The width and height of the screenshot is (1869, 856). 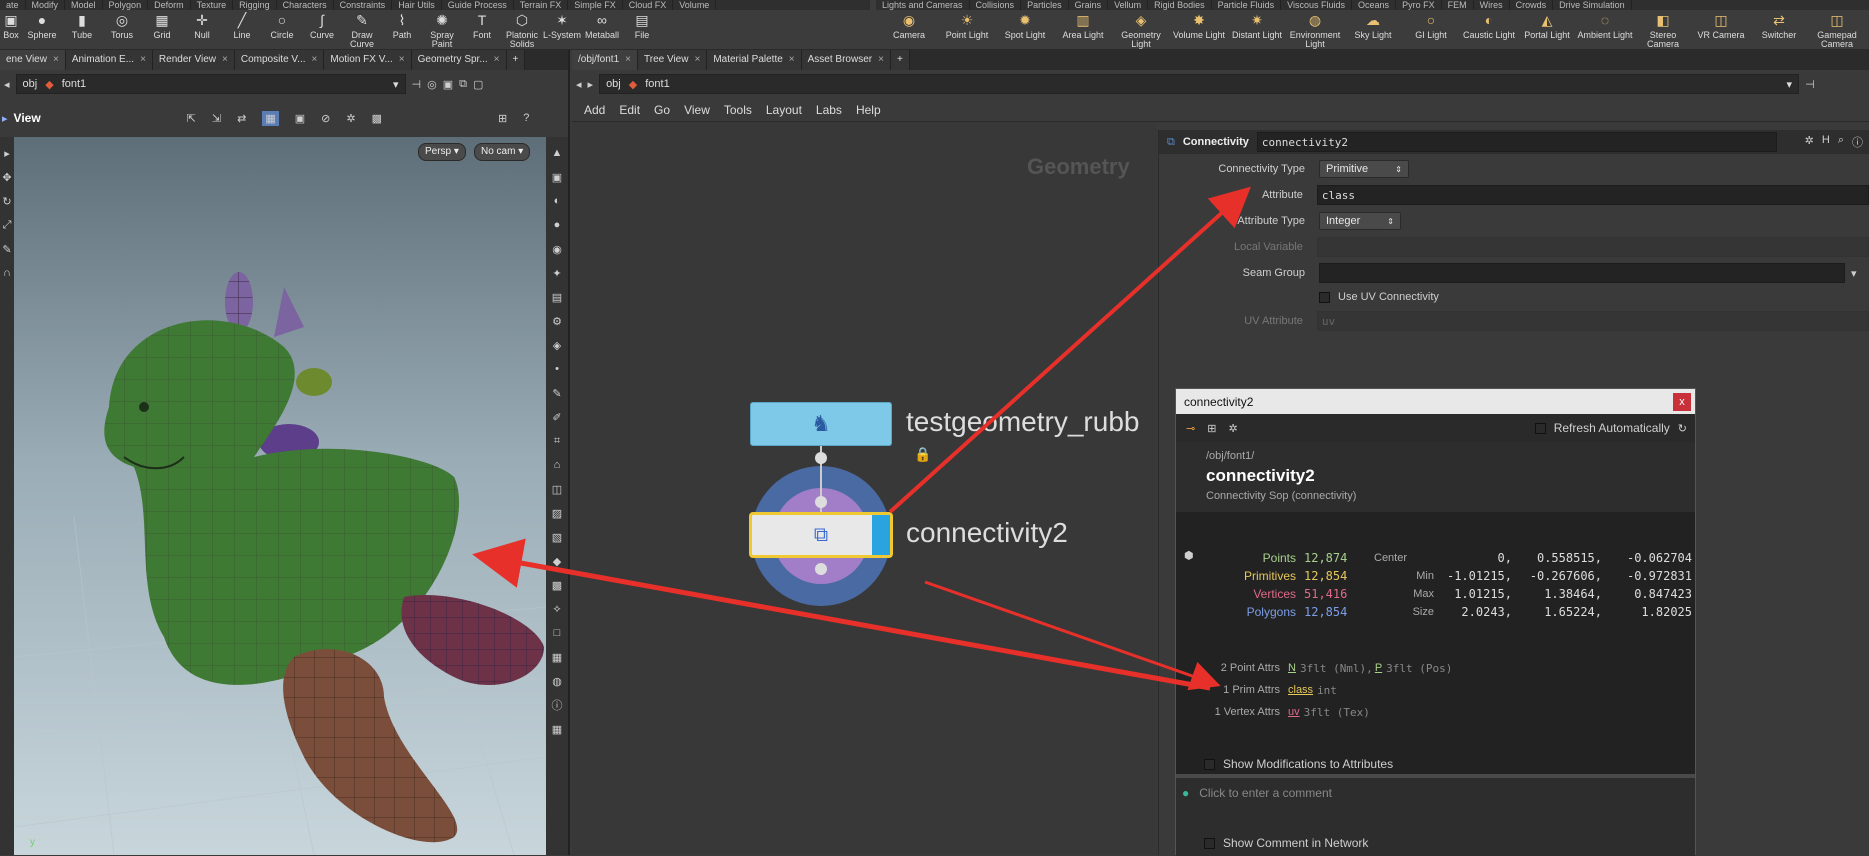 I want to click on pane-tab-label: /obj/font1, so click(x=598, y=59).